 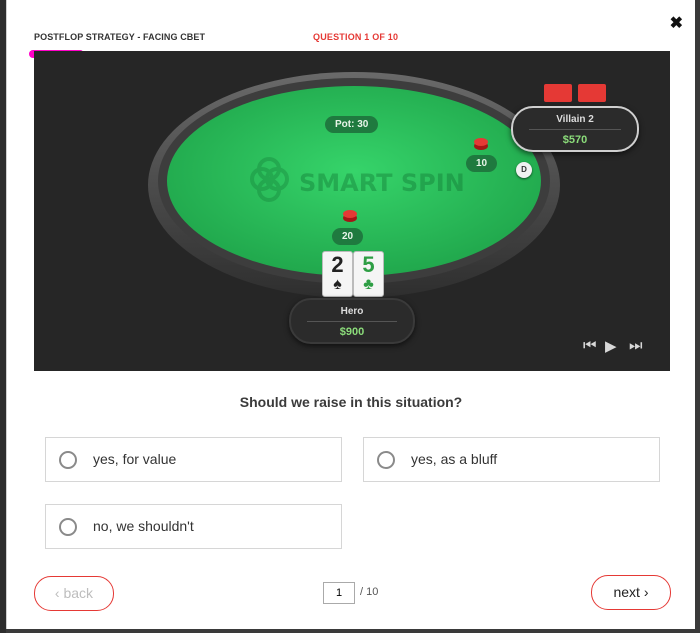 I want to click on card-rank: 2, so click(x=337, y=264).